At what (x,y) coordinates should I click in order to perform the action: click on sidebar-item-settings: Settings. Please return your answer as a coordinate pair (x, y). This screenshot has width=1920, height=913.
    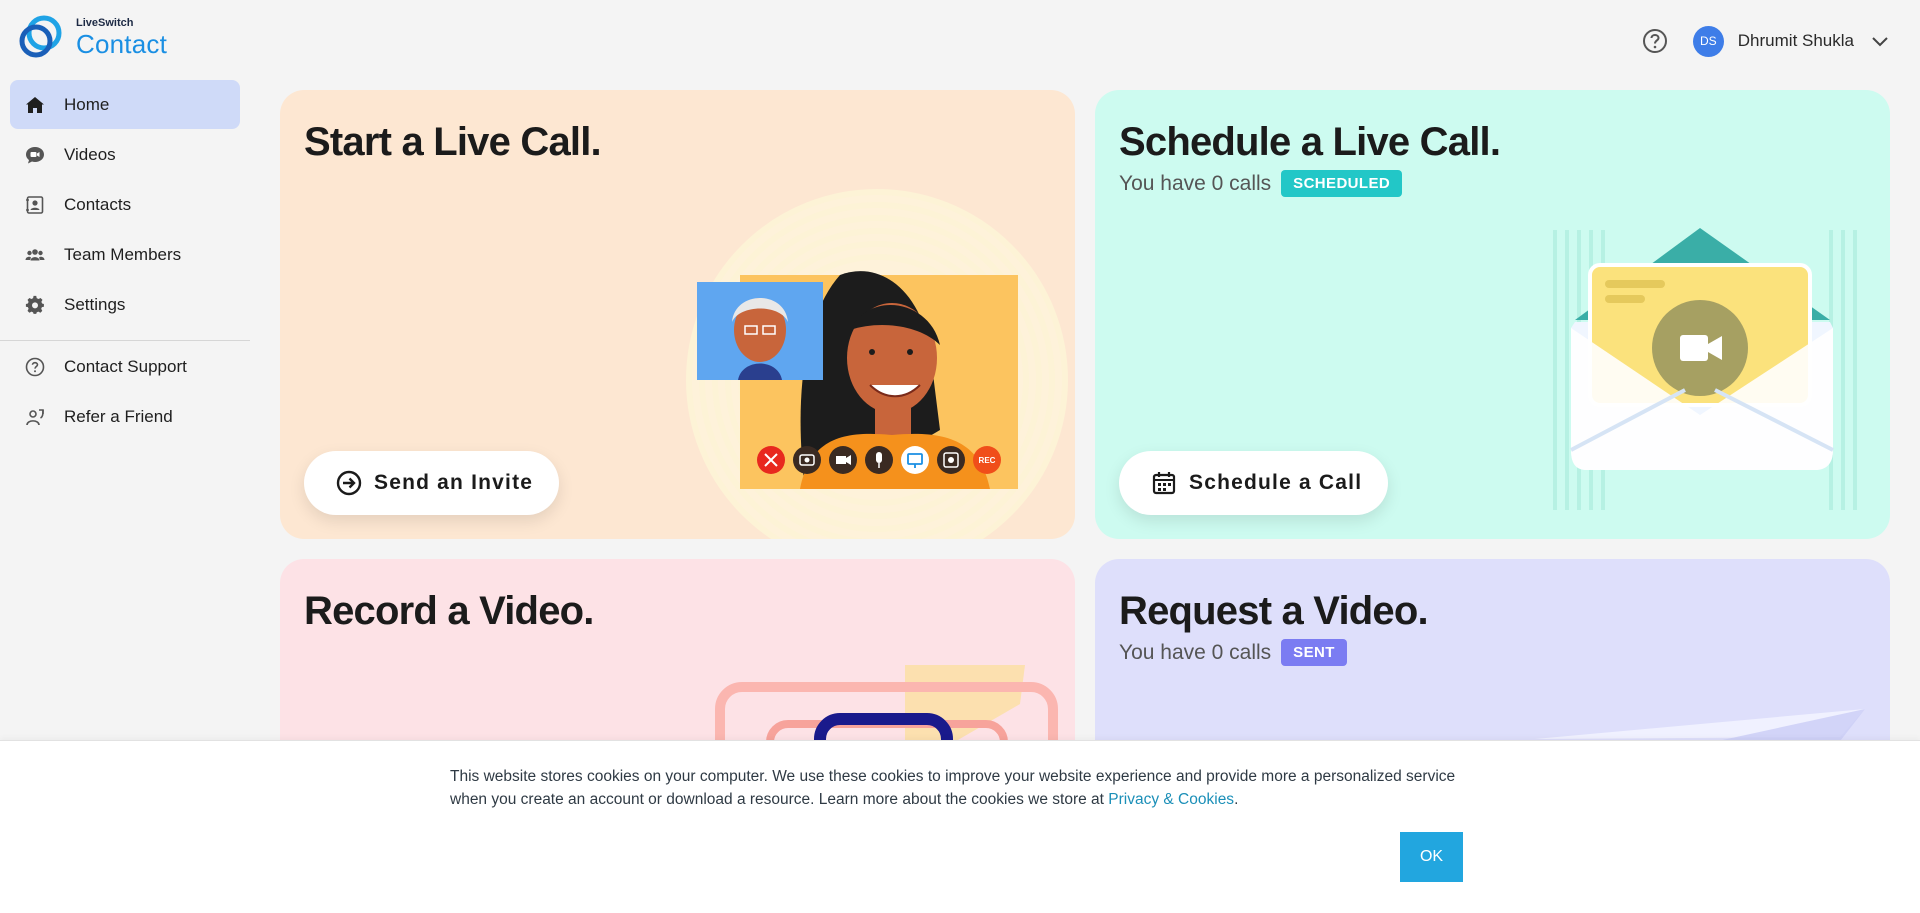
    Looking at the image, I should click on (125, 304).